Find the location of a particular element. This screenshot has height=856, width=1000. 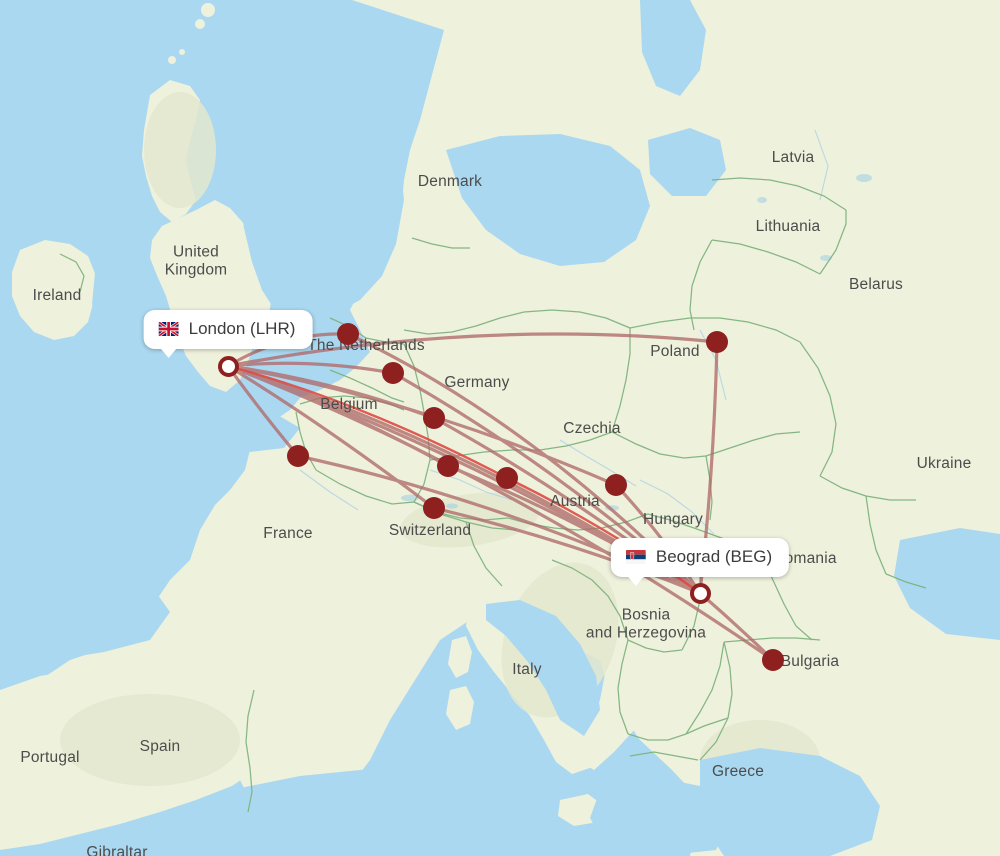

gb-flag-icon is located at coordinates (168, 329).